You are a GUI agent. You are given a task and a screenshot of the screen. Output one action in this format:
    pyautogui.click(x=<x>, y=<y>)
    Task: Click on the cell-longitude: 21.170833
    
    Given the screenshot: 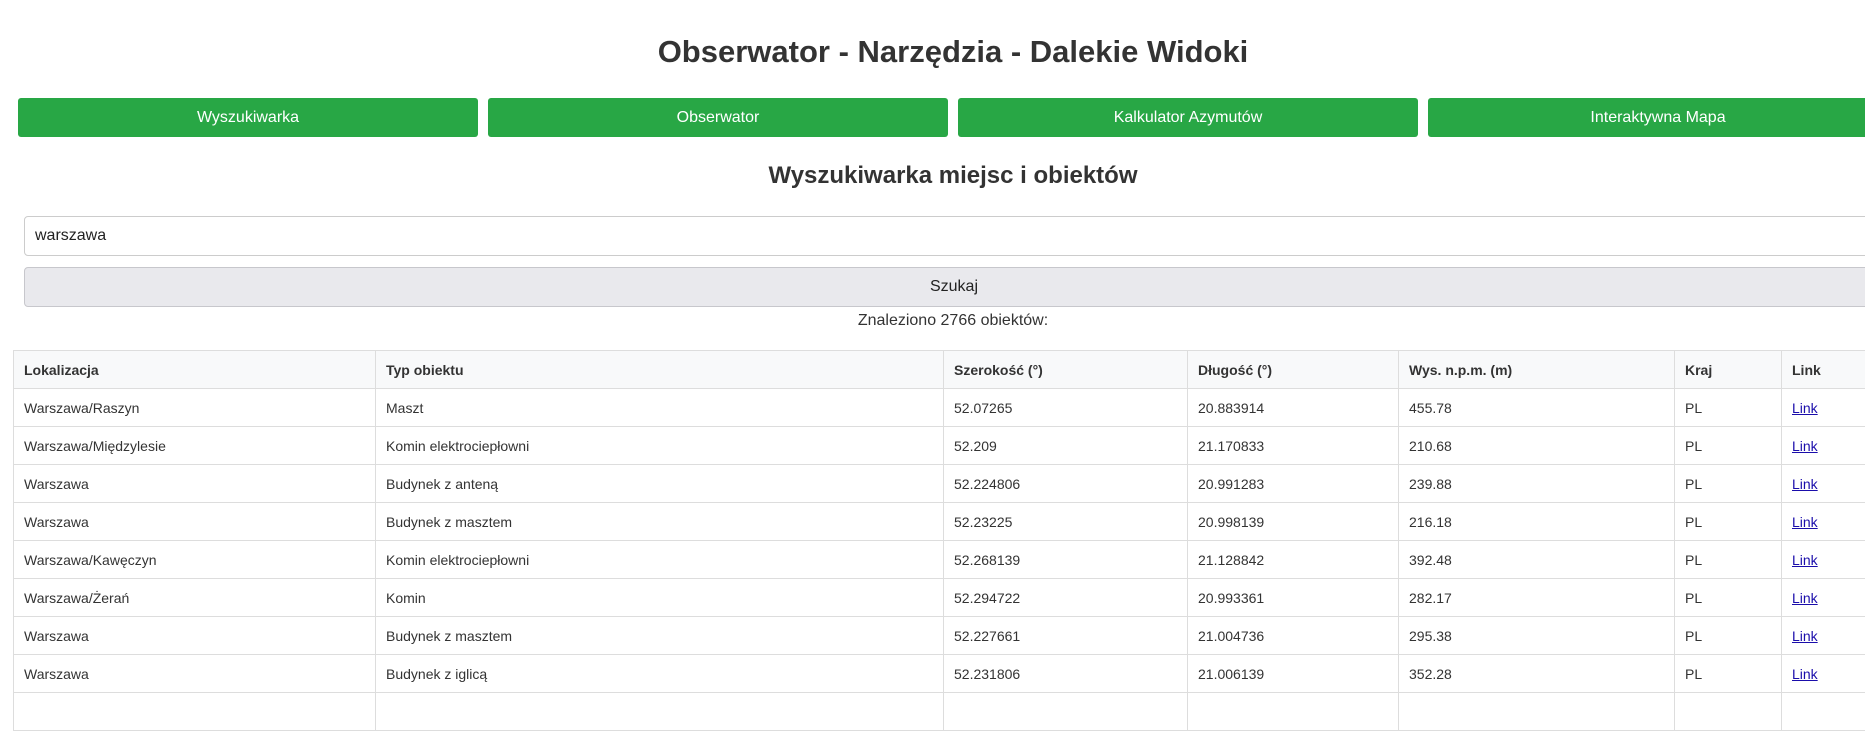 What is the action you would take?
    pyautogui.click(x=1293, y=446)
    